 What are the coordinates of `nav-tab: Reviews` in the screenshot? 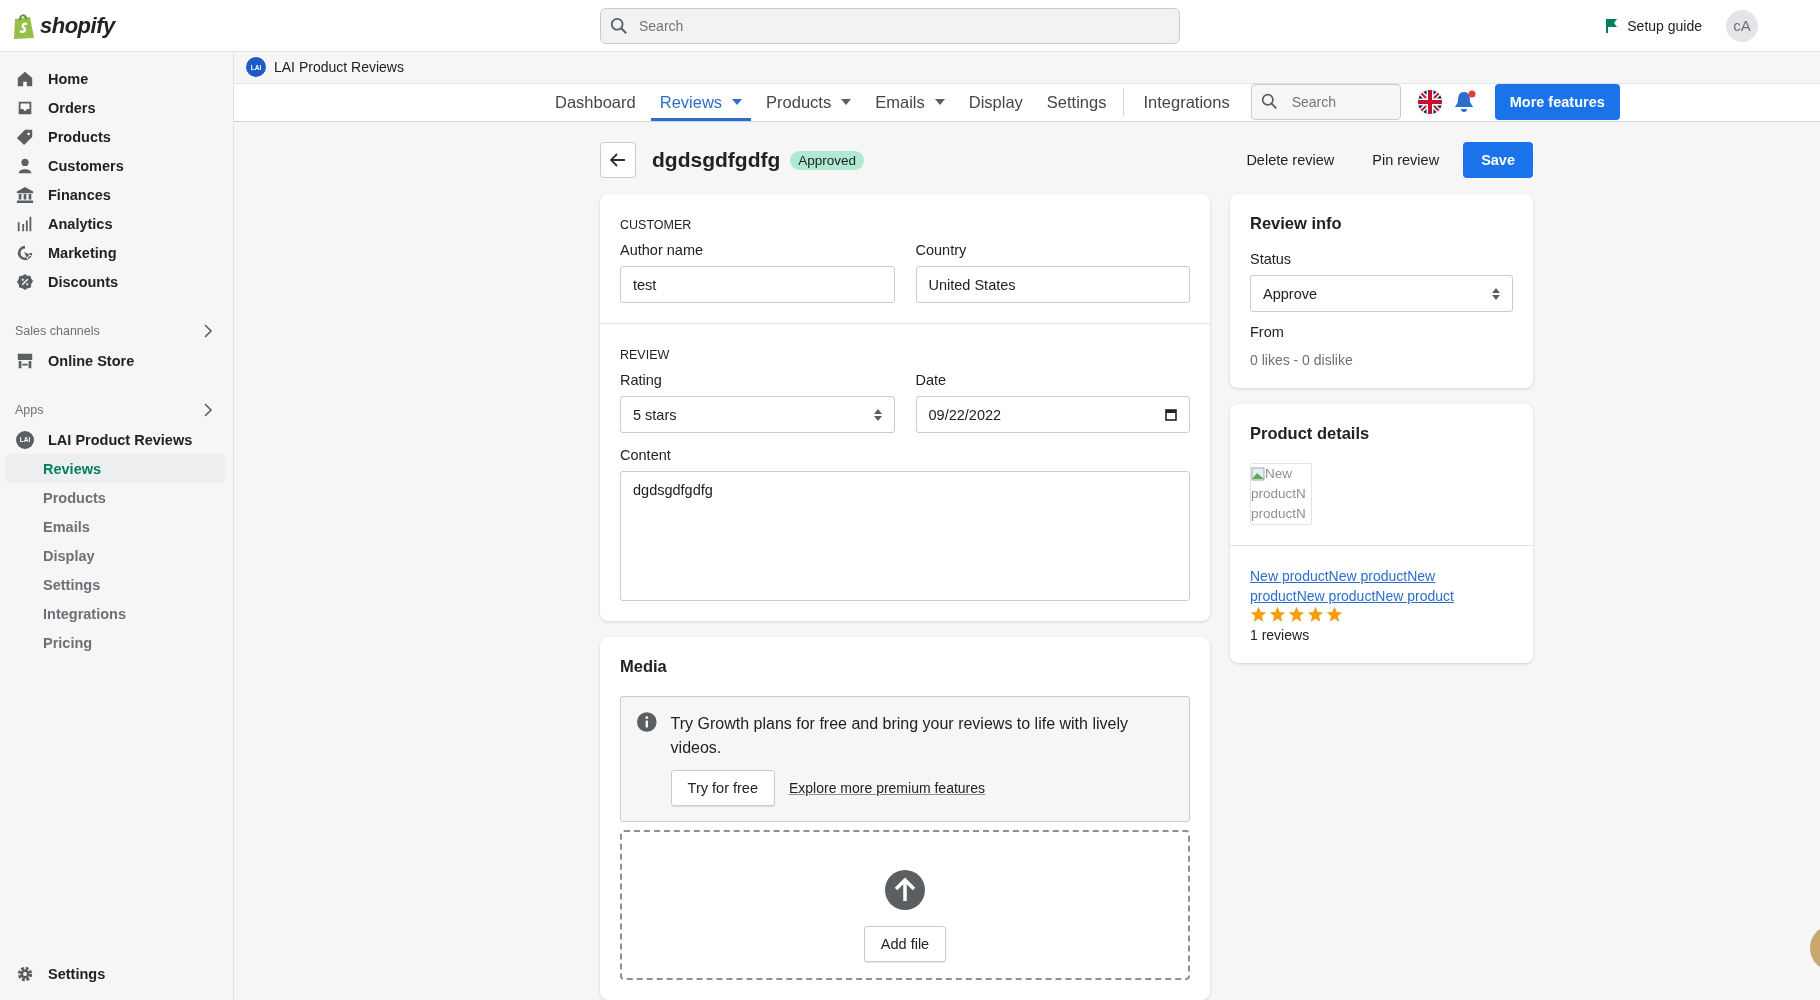 It's located at (701, 102).